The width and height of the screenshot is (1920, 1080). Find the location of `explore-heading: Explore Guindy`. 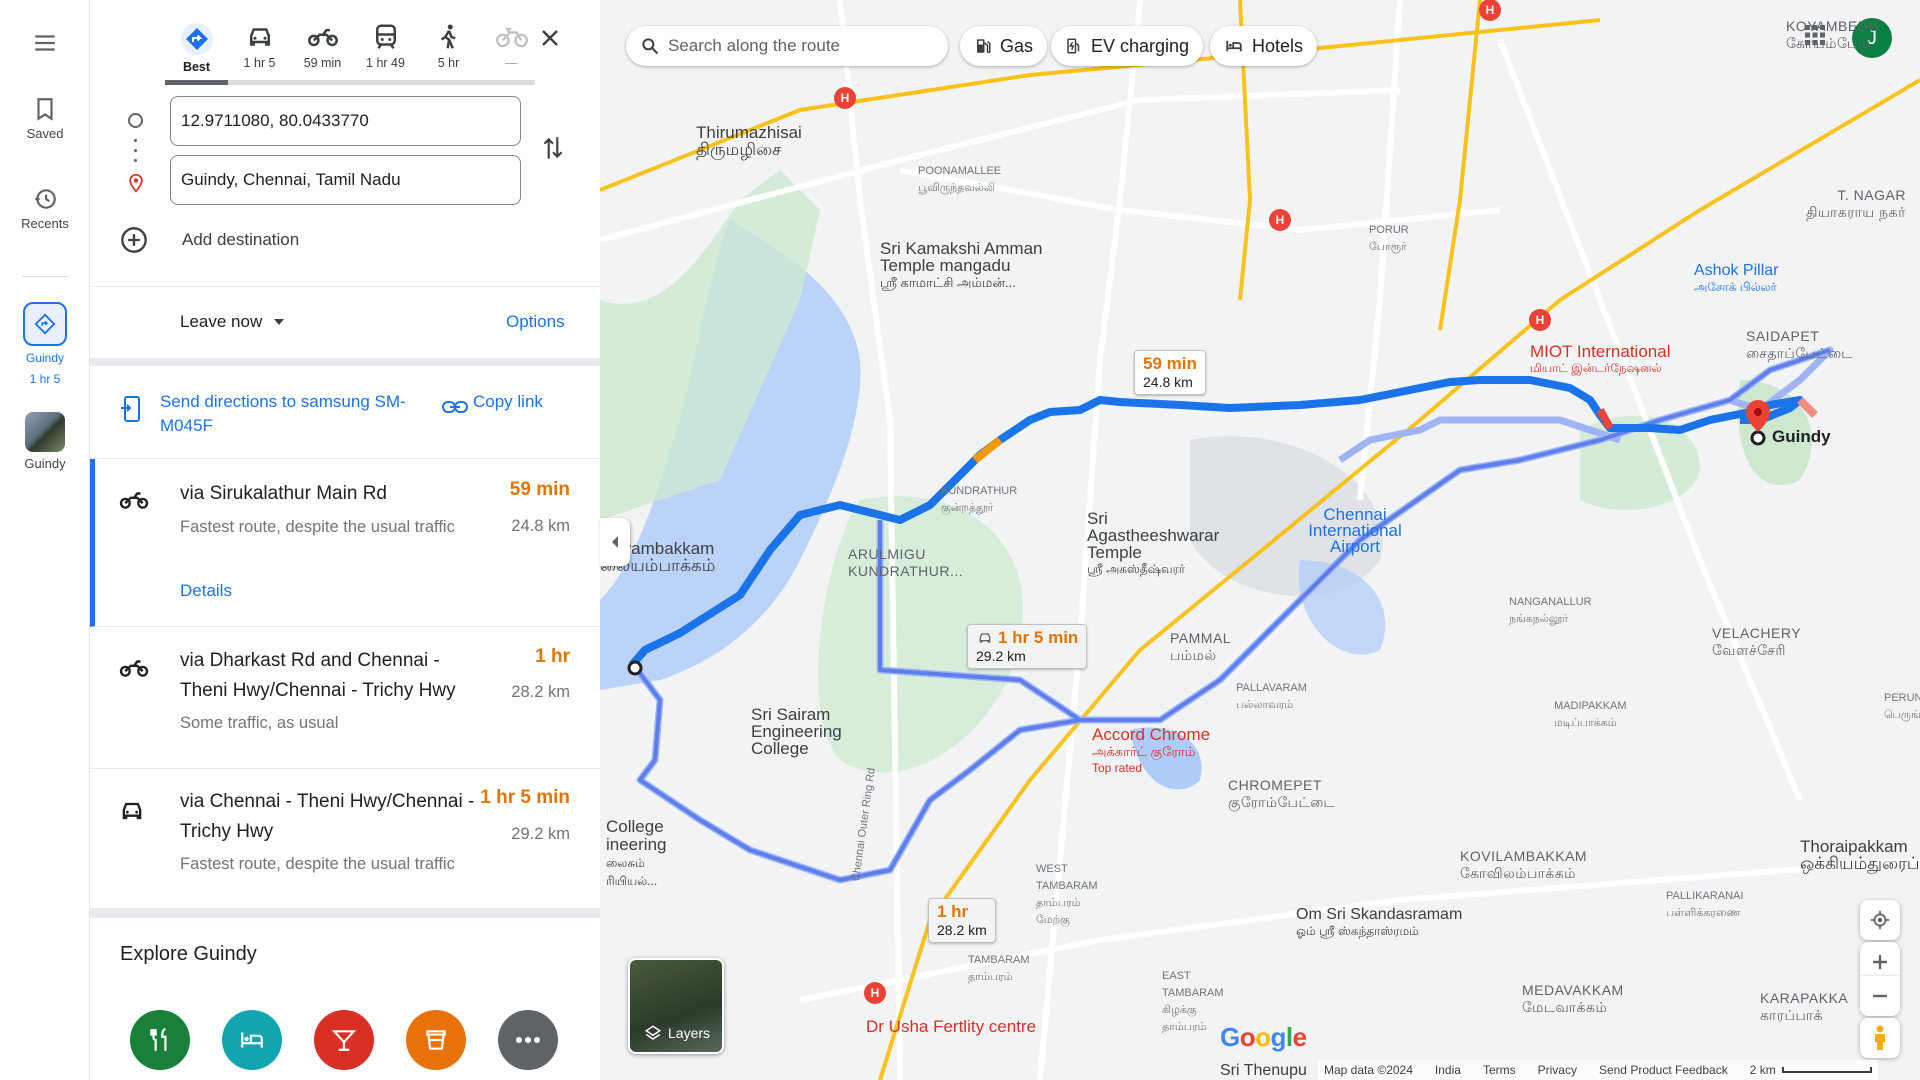

explore-heading: Explore Guindy is located at coordinates (188, 954).